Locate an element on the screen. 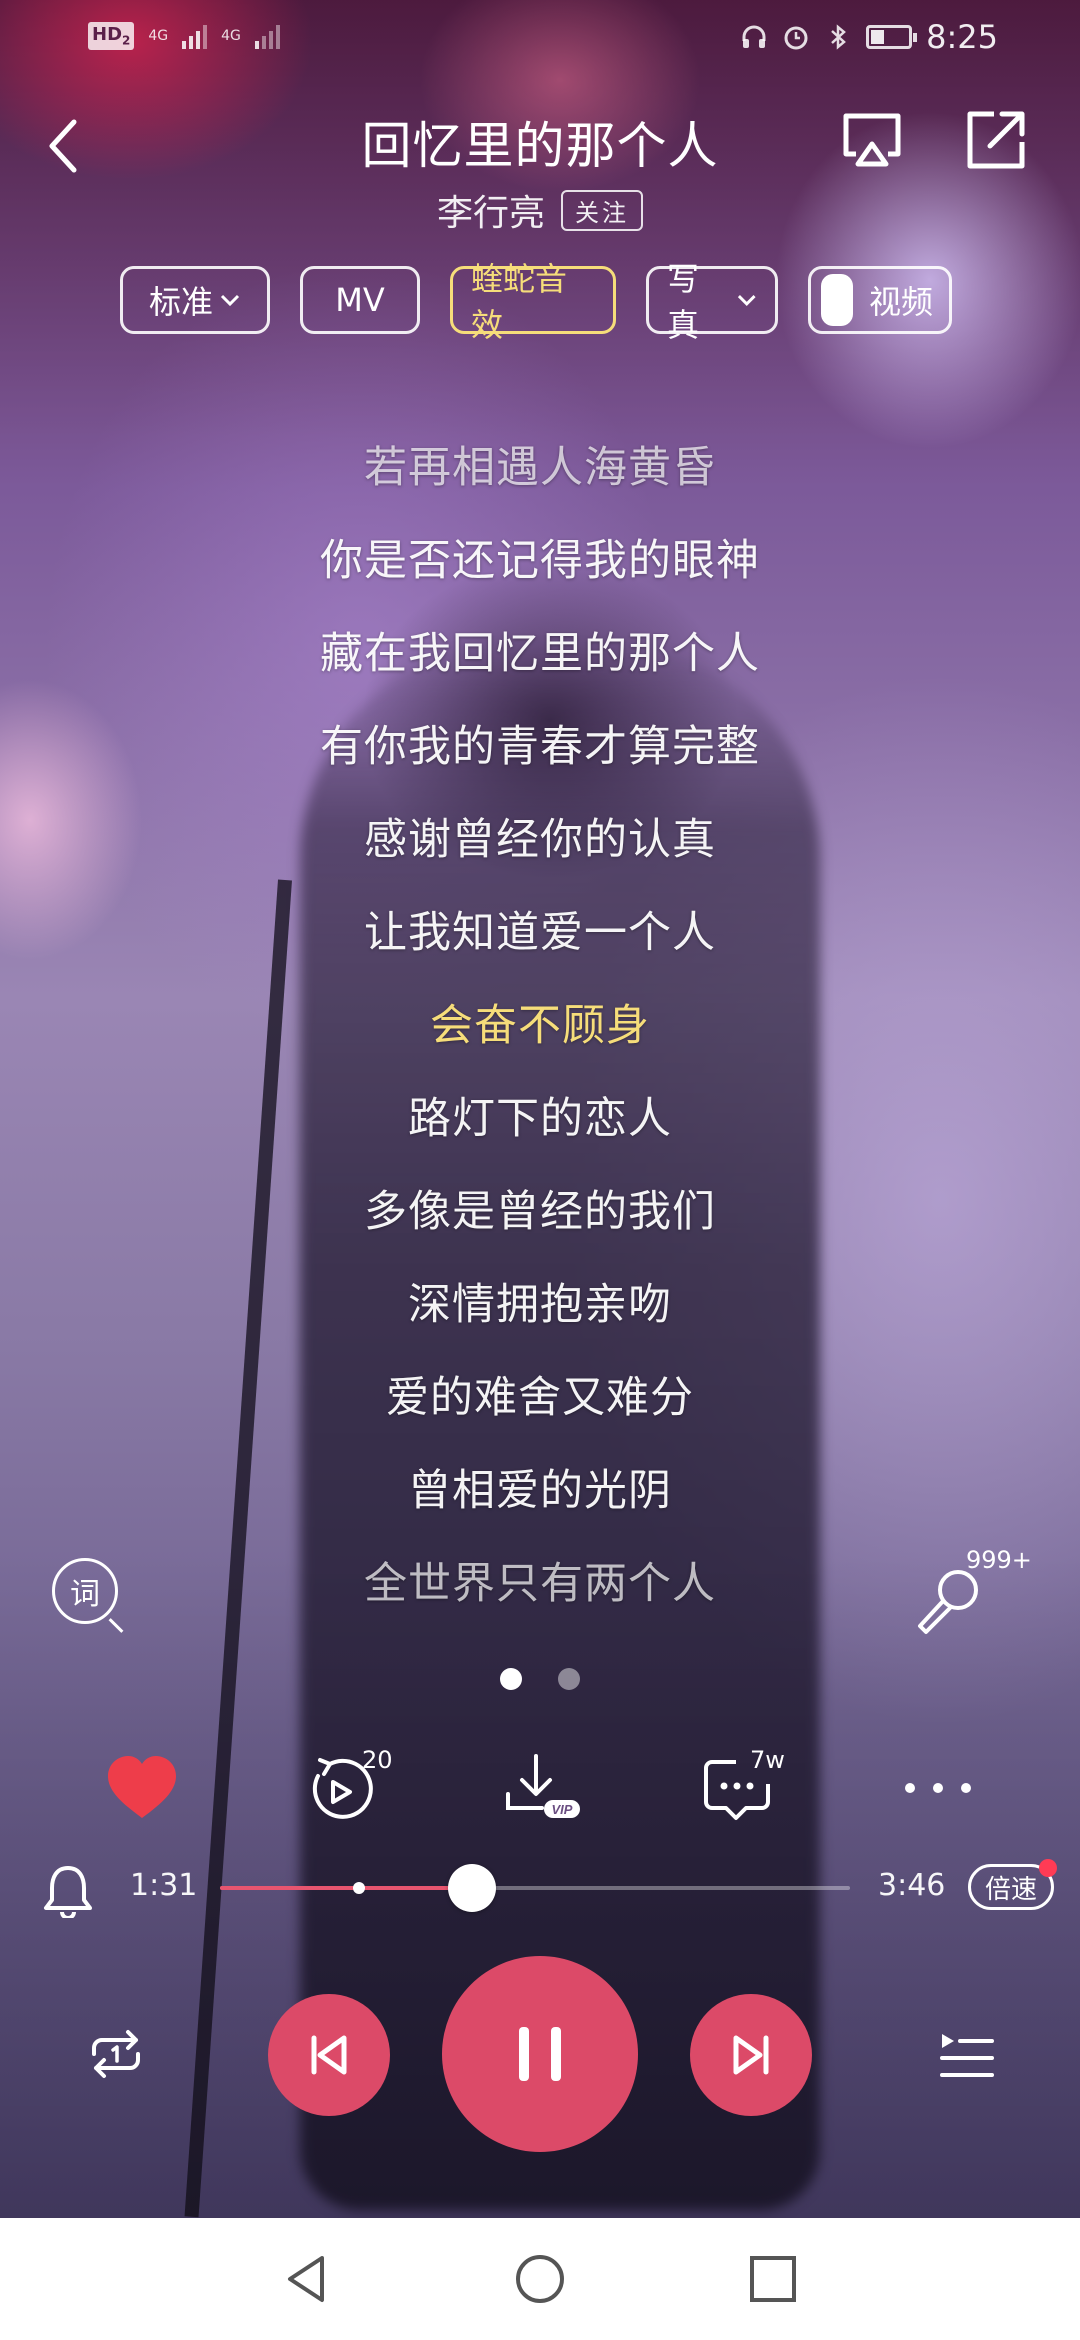  lyrics-icon-label: 词 is located at coordinates (85, 1594).